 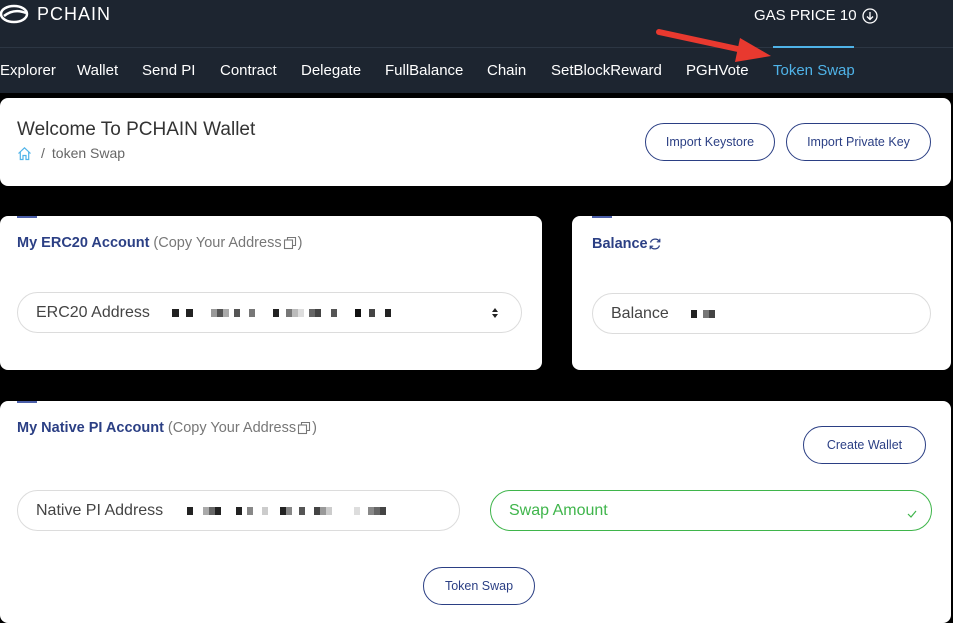 I want to click on annotation-arrow-icon, so click(x=713, y=45).